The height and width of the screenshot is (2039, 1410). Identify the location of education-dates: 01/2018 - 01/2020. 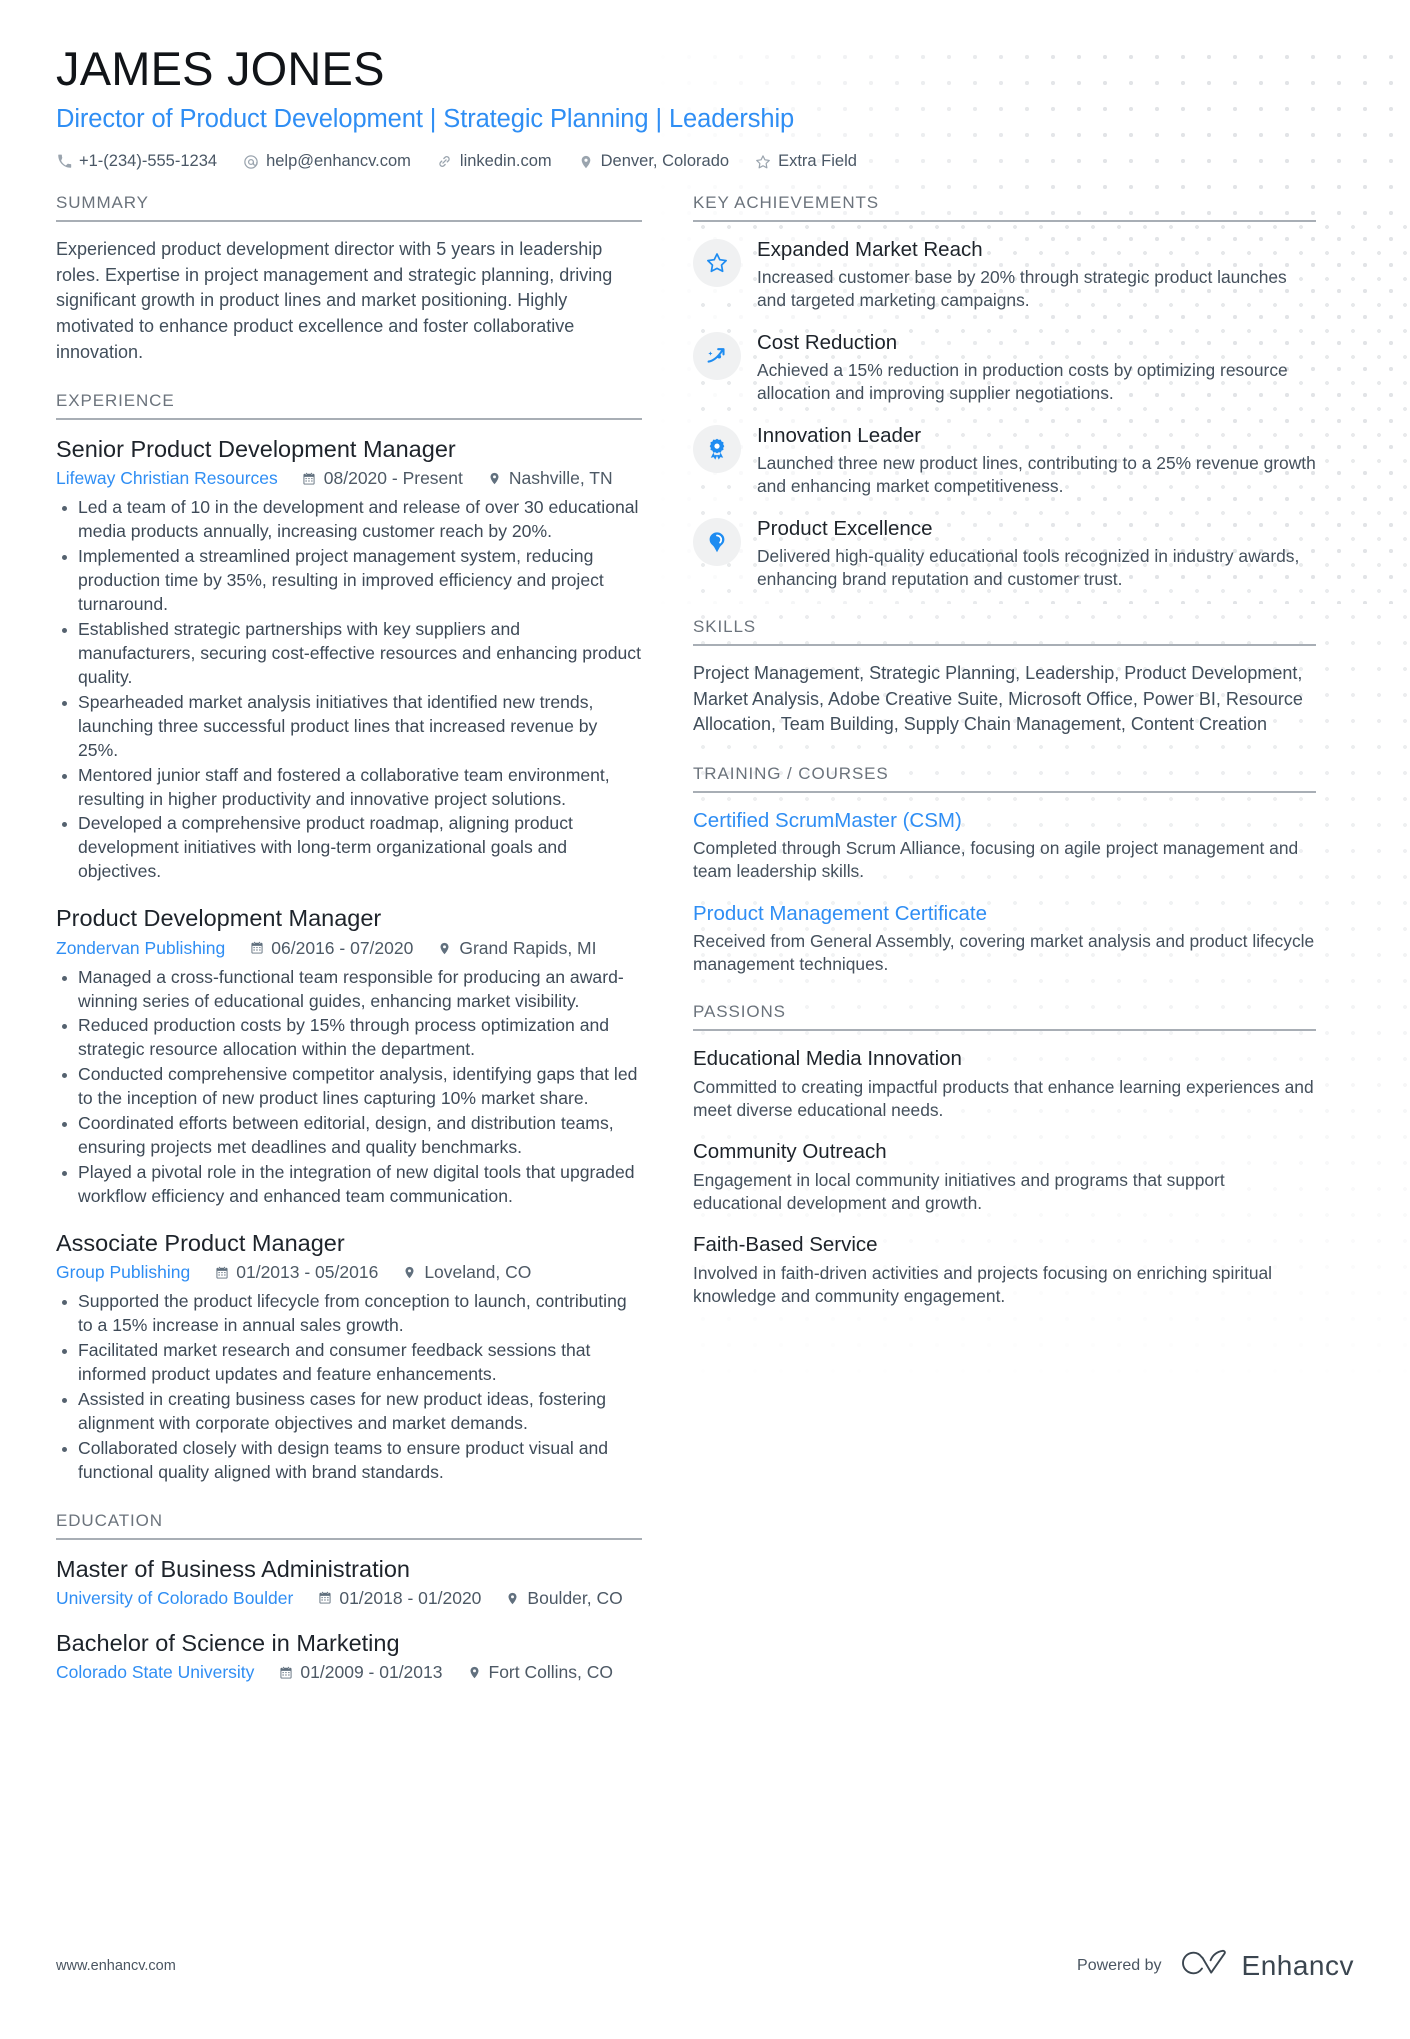
(399, 1598).